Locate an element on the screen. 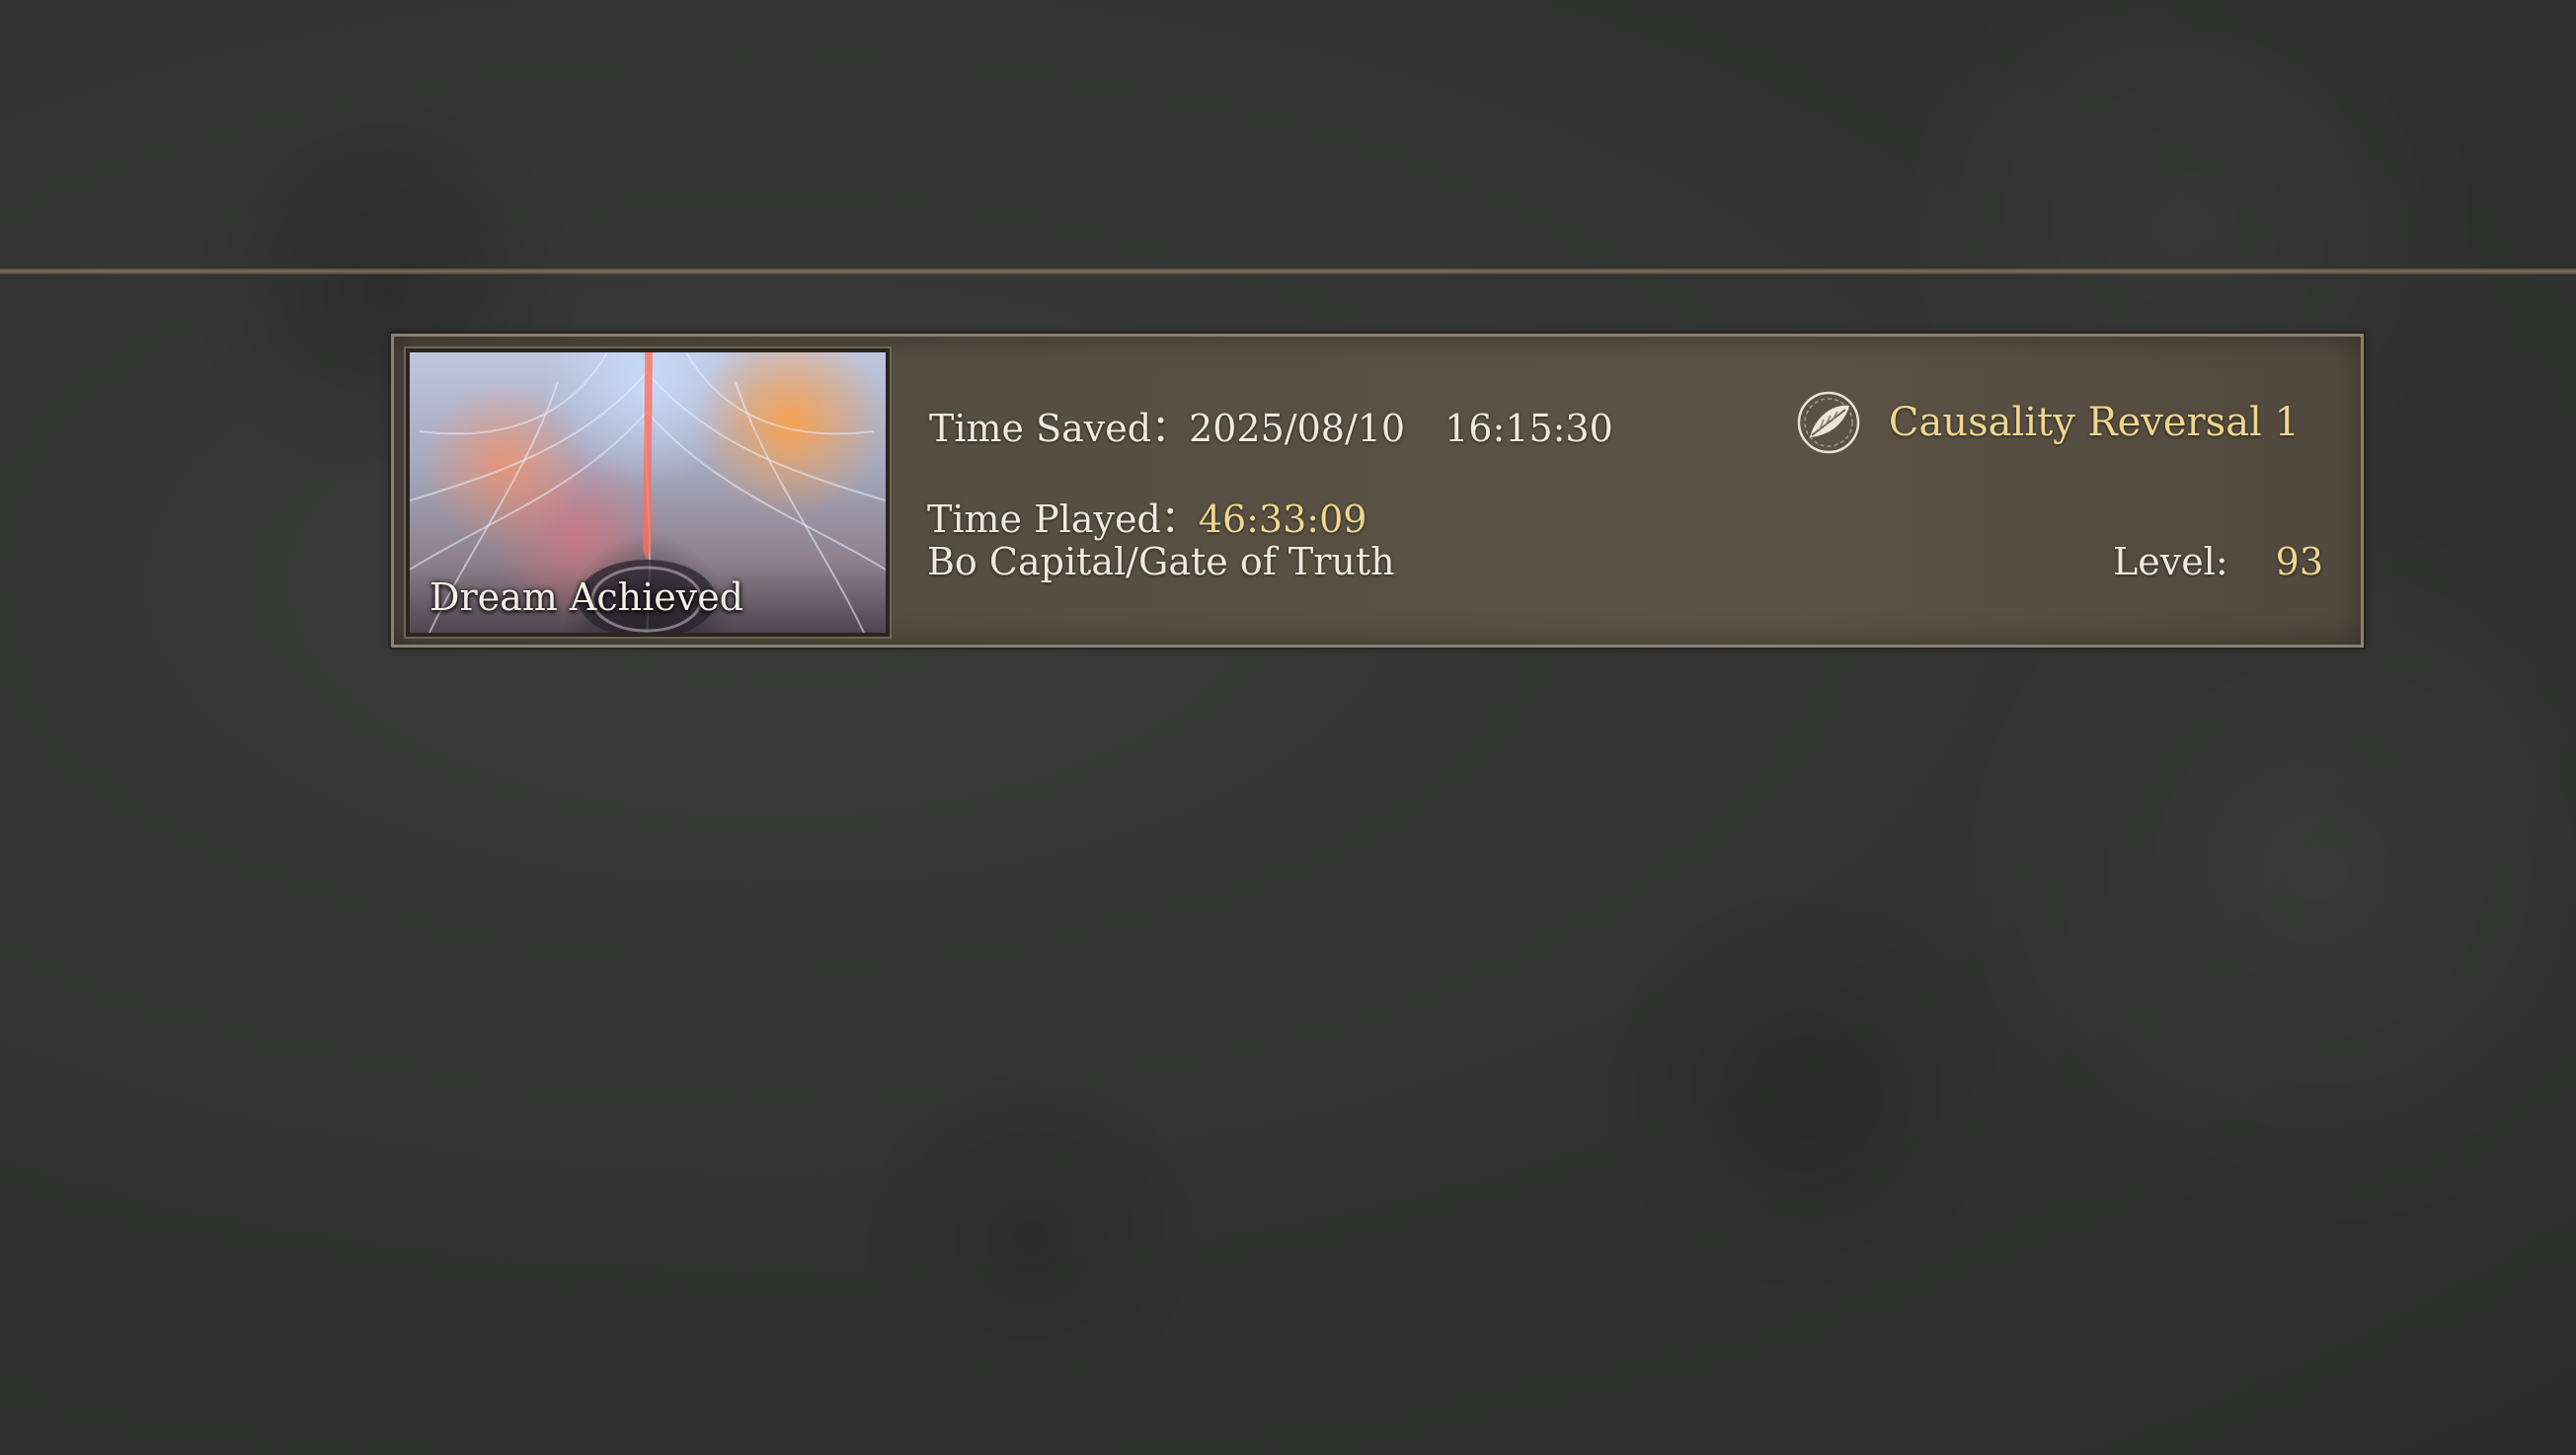 The height and width of the screenshot is (1455, 2576). level-row: Level: 93 is located at coordinates (2218, 561).